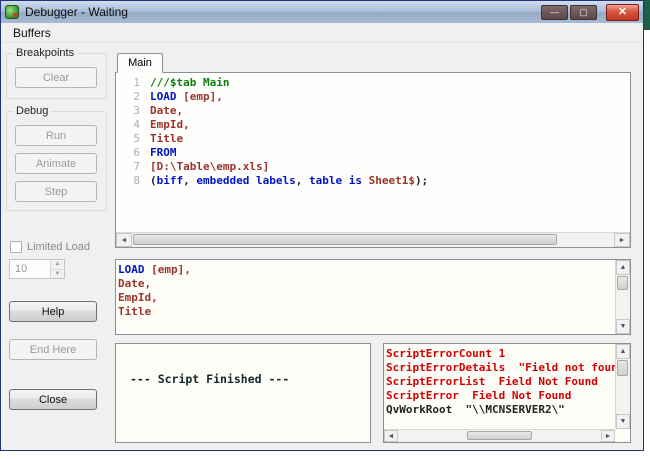  Describe the element at coordinates (56, 163) in the screenshot. I see `animate-button: Animate` at that location.